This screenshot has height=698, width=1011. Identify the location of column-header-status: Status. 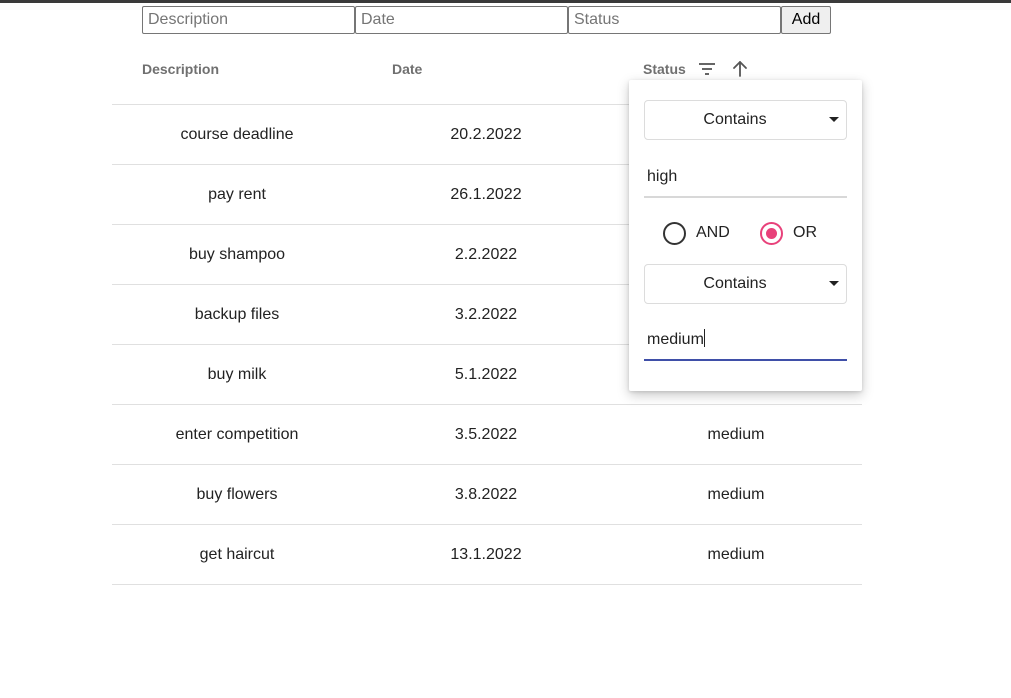
(664, 69).